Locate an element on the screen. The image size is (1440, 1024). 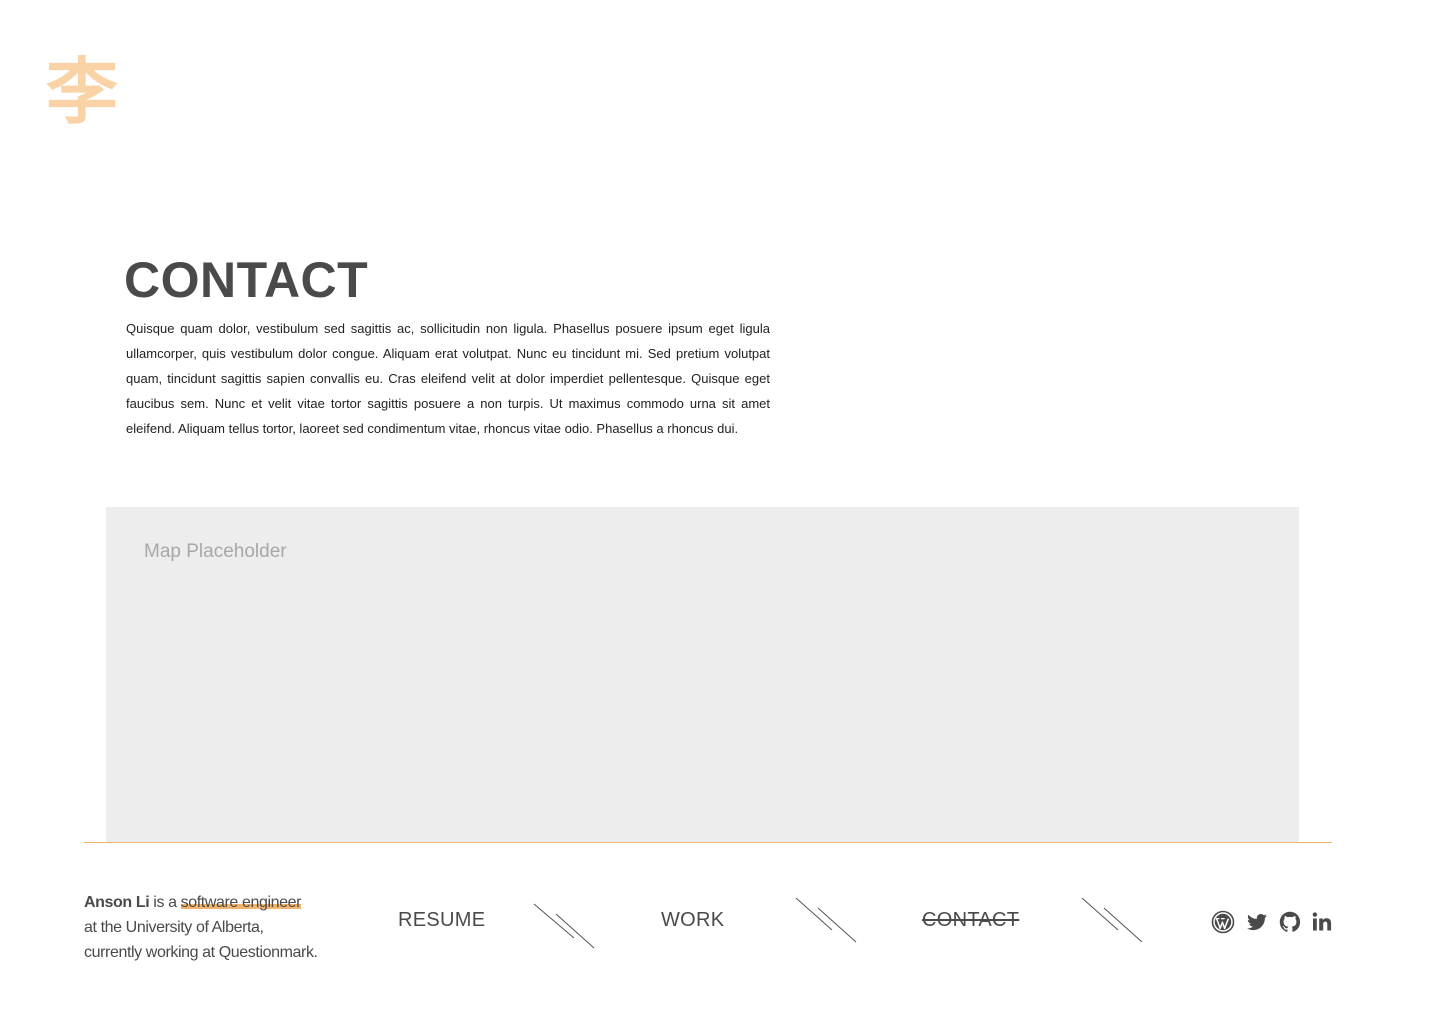
linkedin-icon is located at coordinates (1322, 922).